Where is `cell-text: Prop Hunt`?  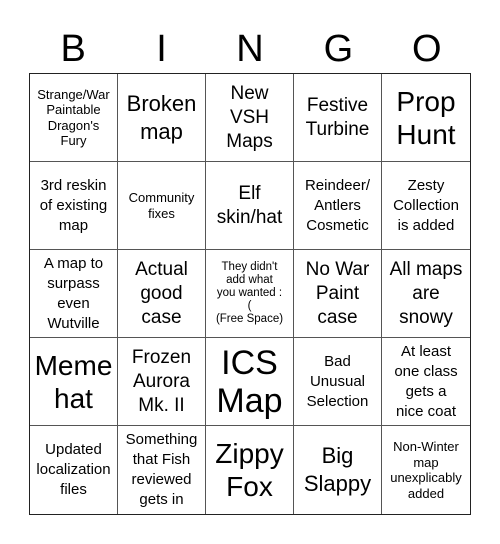 cell-text: Prop Hunt is located at coordinates (426, 117).